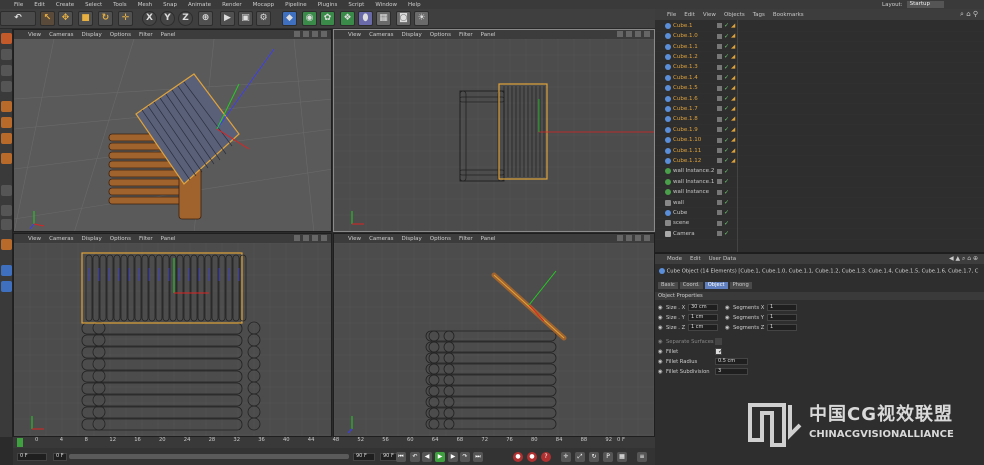 This screenshot has width=984, height=465. Describe the element at coordinates (722, 259) in the screenshot. I see `am-menu-user-data: User Data` at that location.